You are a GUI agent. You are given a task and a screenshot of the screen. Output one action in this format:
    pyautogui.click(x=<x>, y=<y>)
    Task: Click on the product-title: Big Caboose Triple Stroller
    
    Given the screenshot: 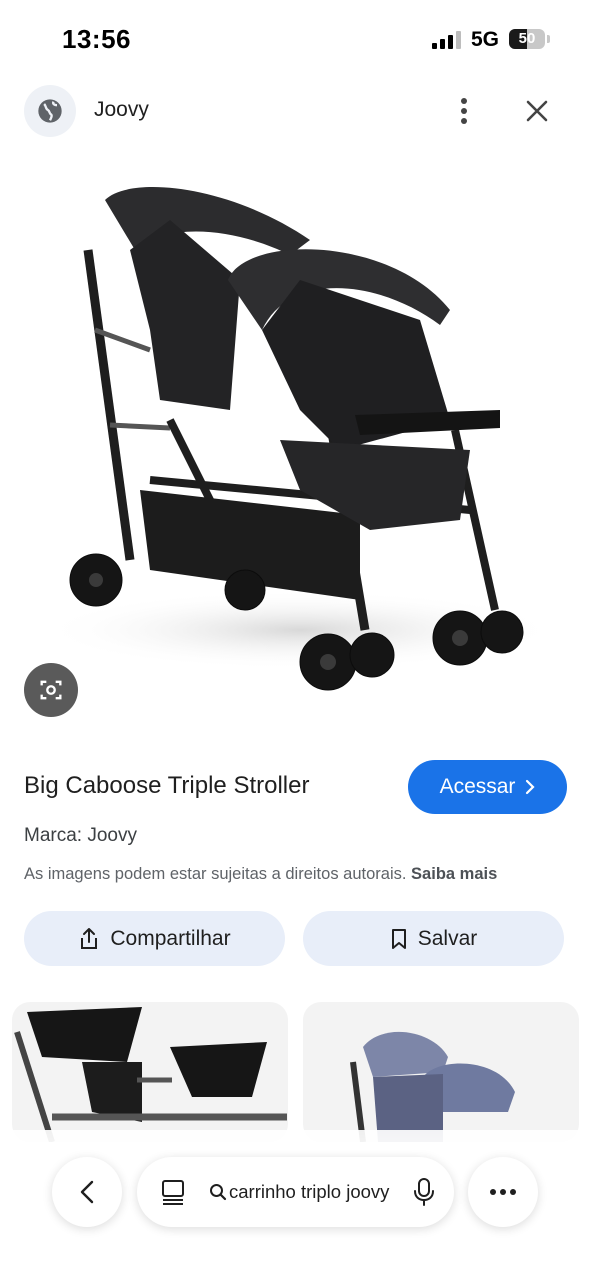 What is the action you would take?
    pyautogui.click(x=167, y=785)
    